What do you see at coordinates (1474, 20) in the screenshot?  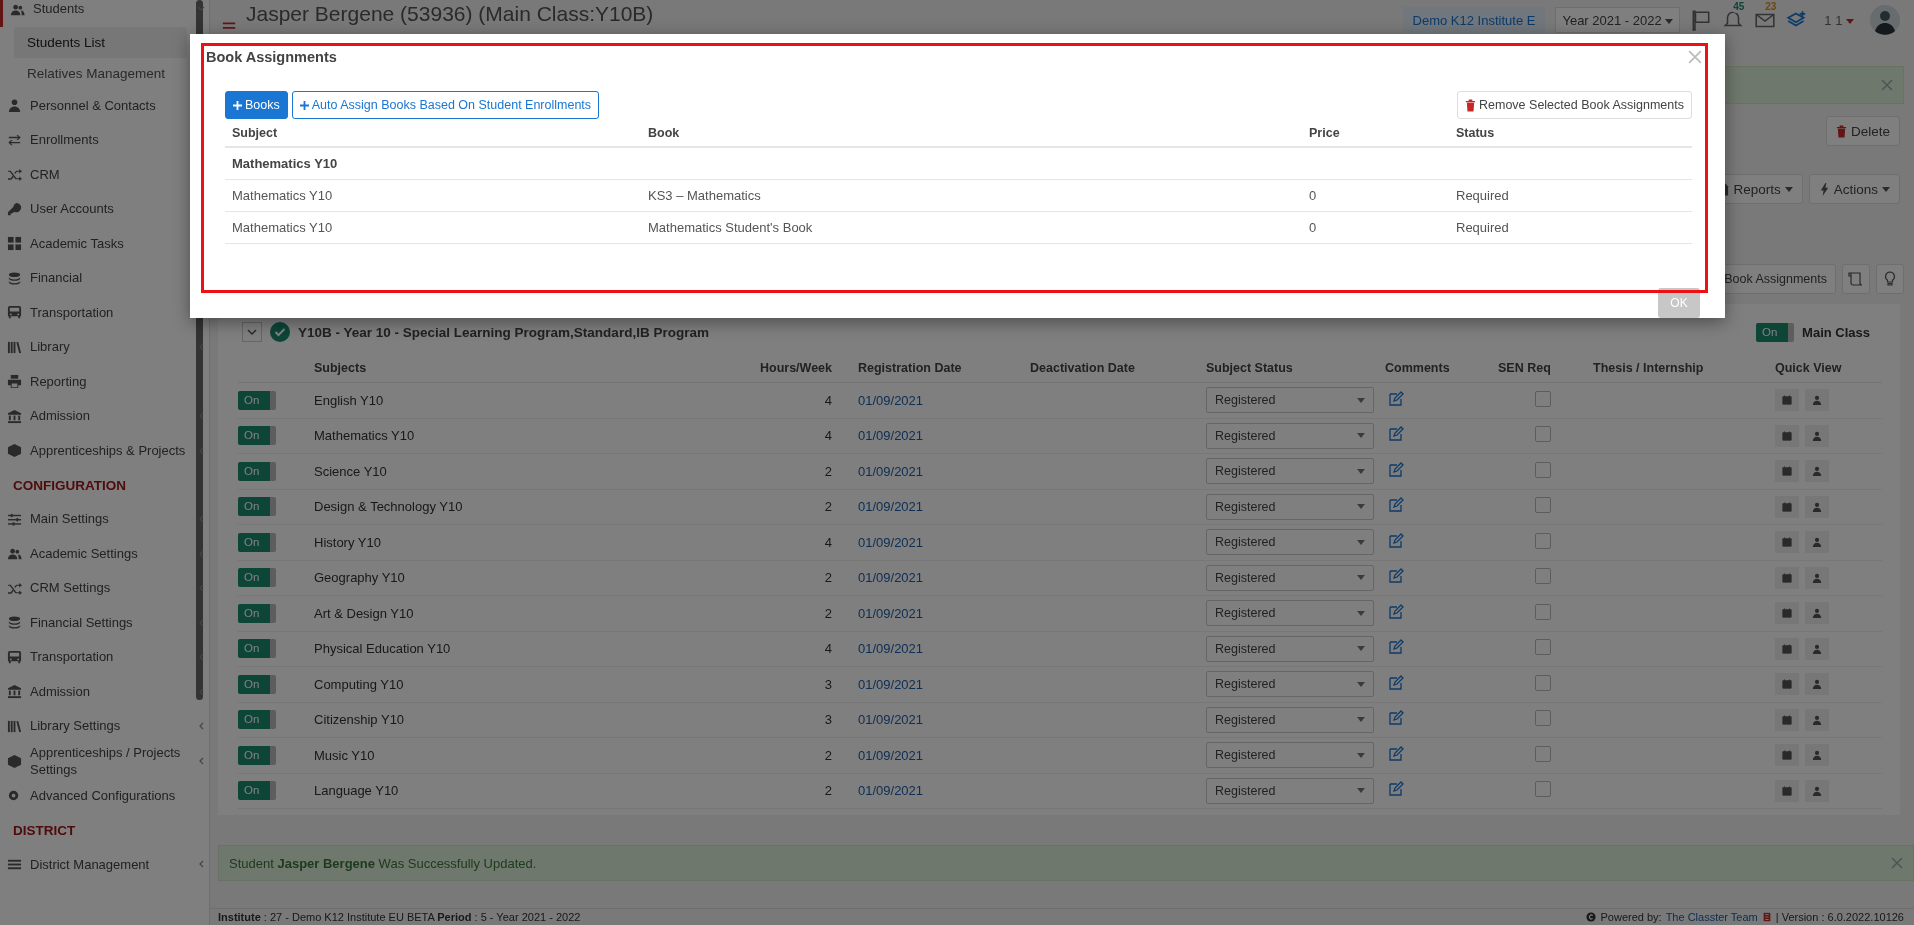 I see `institute-button: Demo K12 Institute E` at bounding box center [1474, 20].